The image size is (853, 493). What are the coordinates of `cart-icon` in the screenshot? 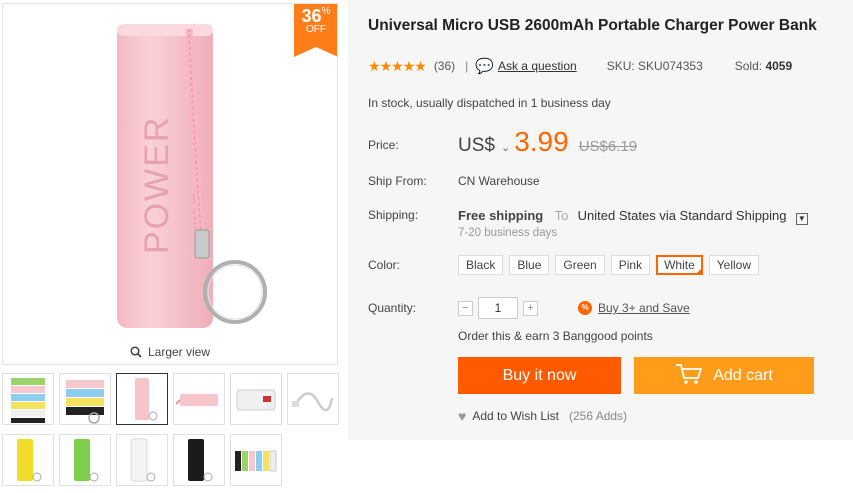 It's located at (689, 374).